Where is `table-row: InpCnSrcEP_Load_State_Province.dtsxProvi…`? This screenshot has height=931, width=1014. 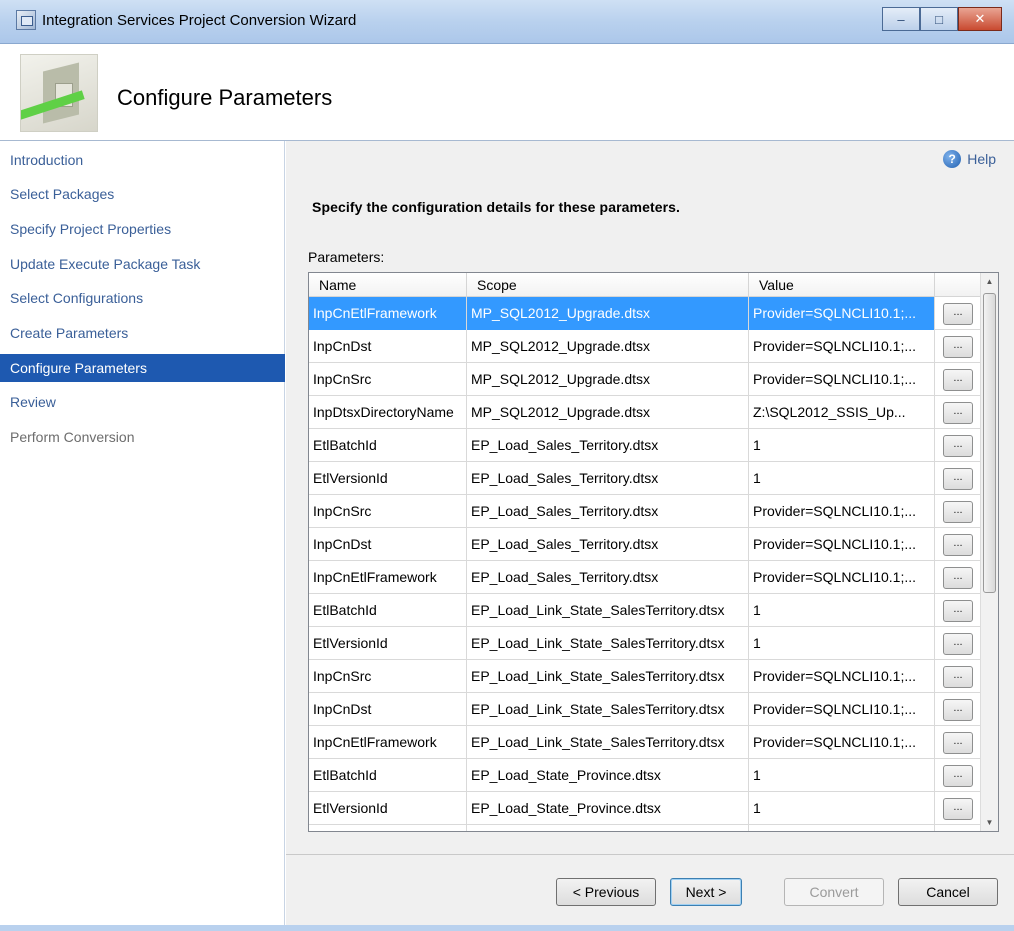
table-row: InpCnSrcEP_Load_State_Province.dtsxProvi… is located at coordinates (645, 828).